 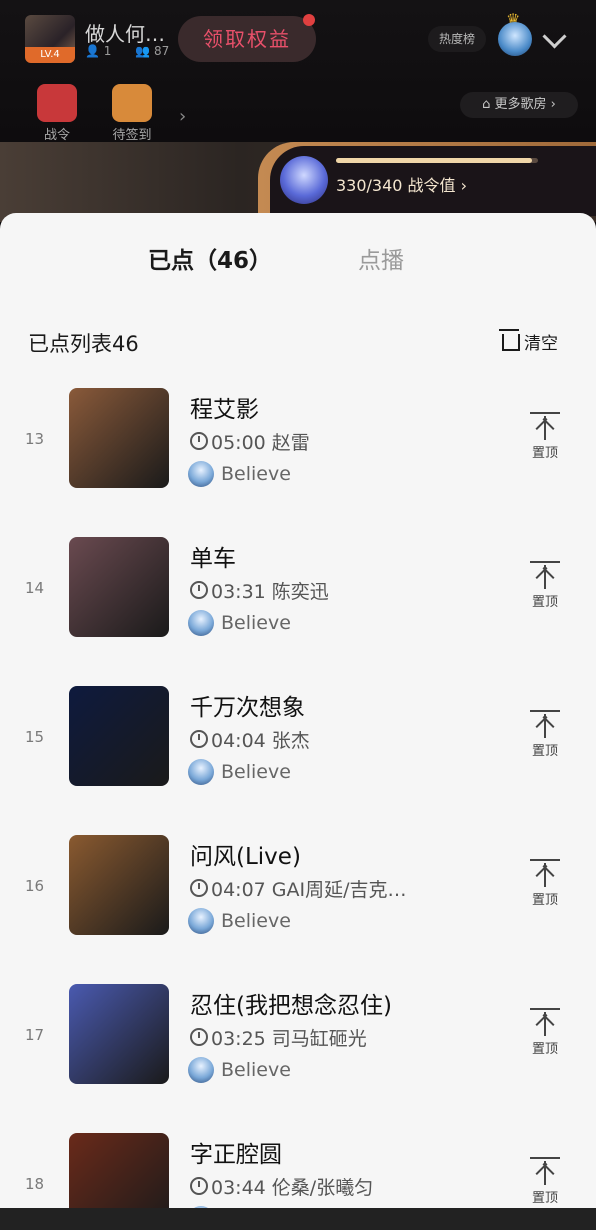 What do you see at coordinates (291, 1006) in the screenshot?
I see `song-title: 忍住(我把想念忍住)` at bounding box center [291, 1006].